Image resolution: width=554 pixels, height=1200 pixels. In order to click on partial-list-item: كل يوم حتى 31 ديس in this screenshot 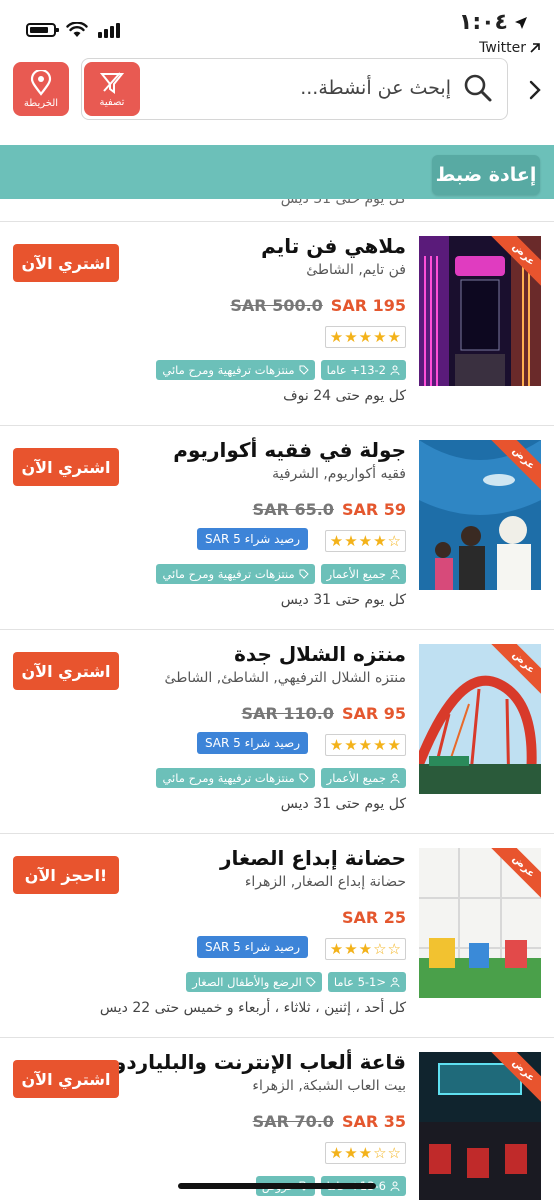, I will do `click(277, 210)`.